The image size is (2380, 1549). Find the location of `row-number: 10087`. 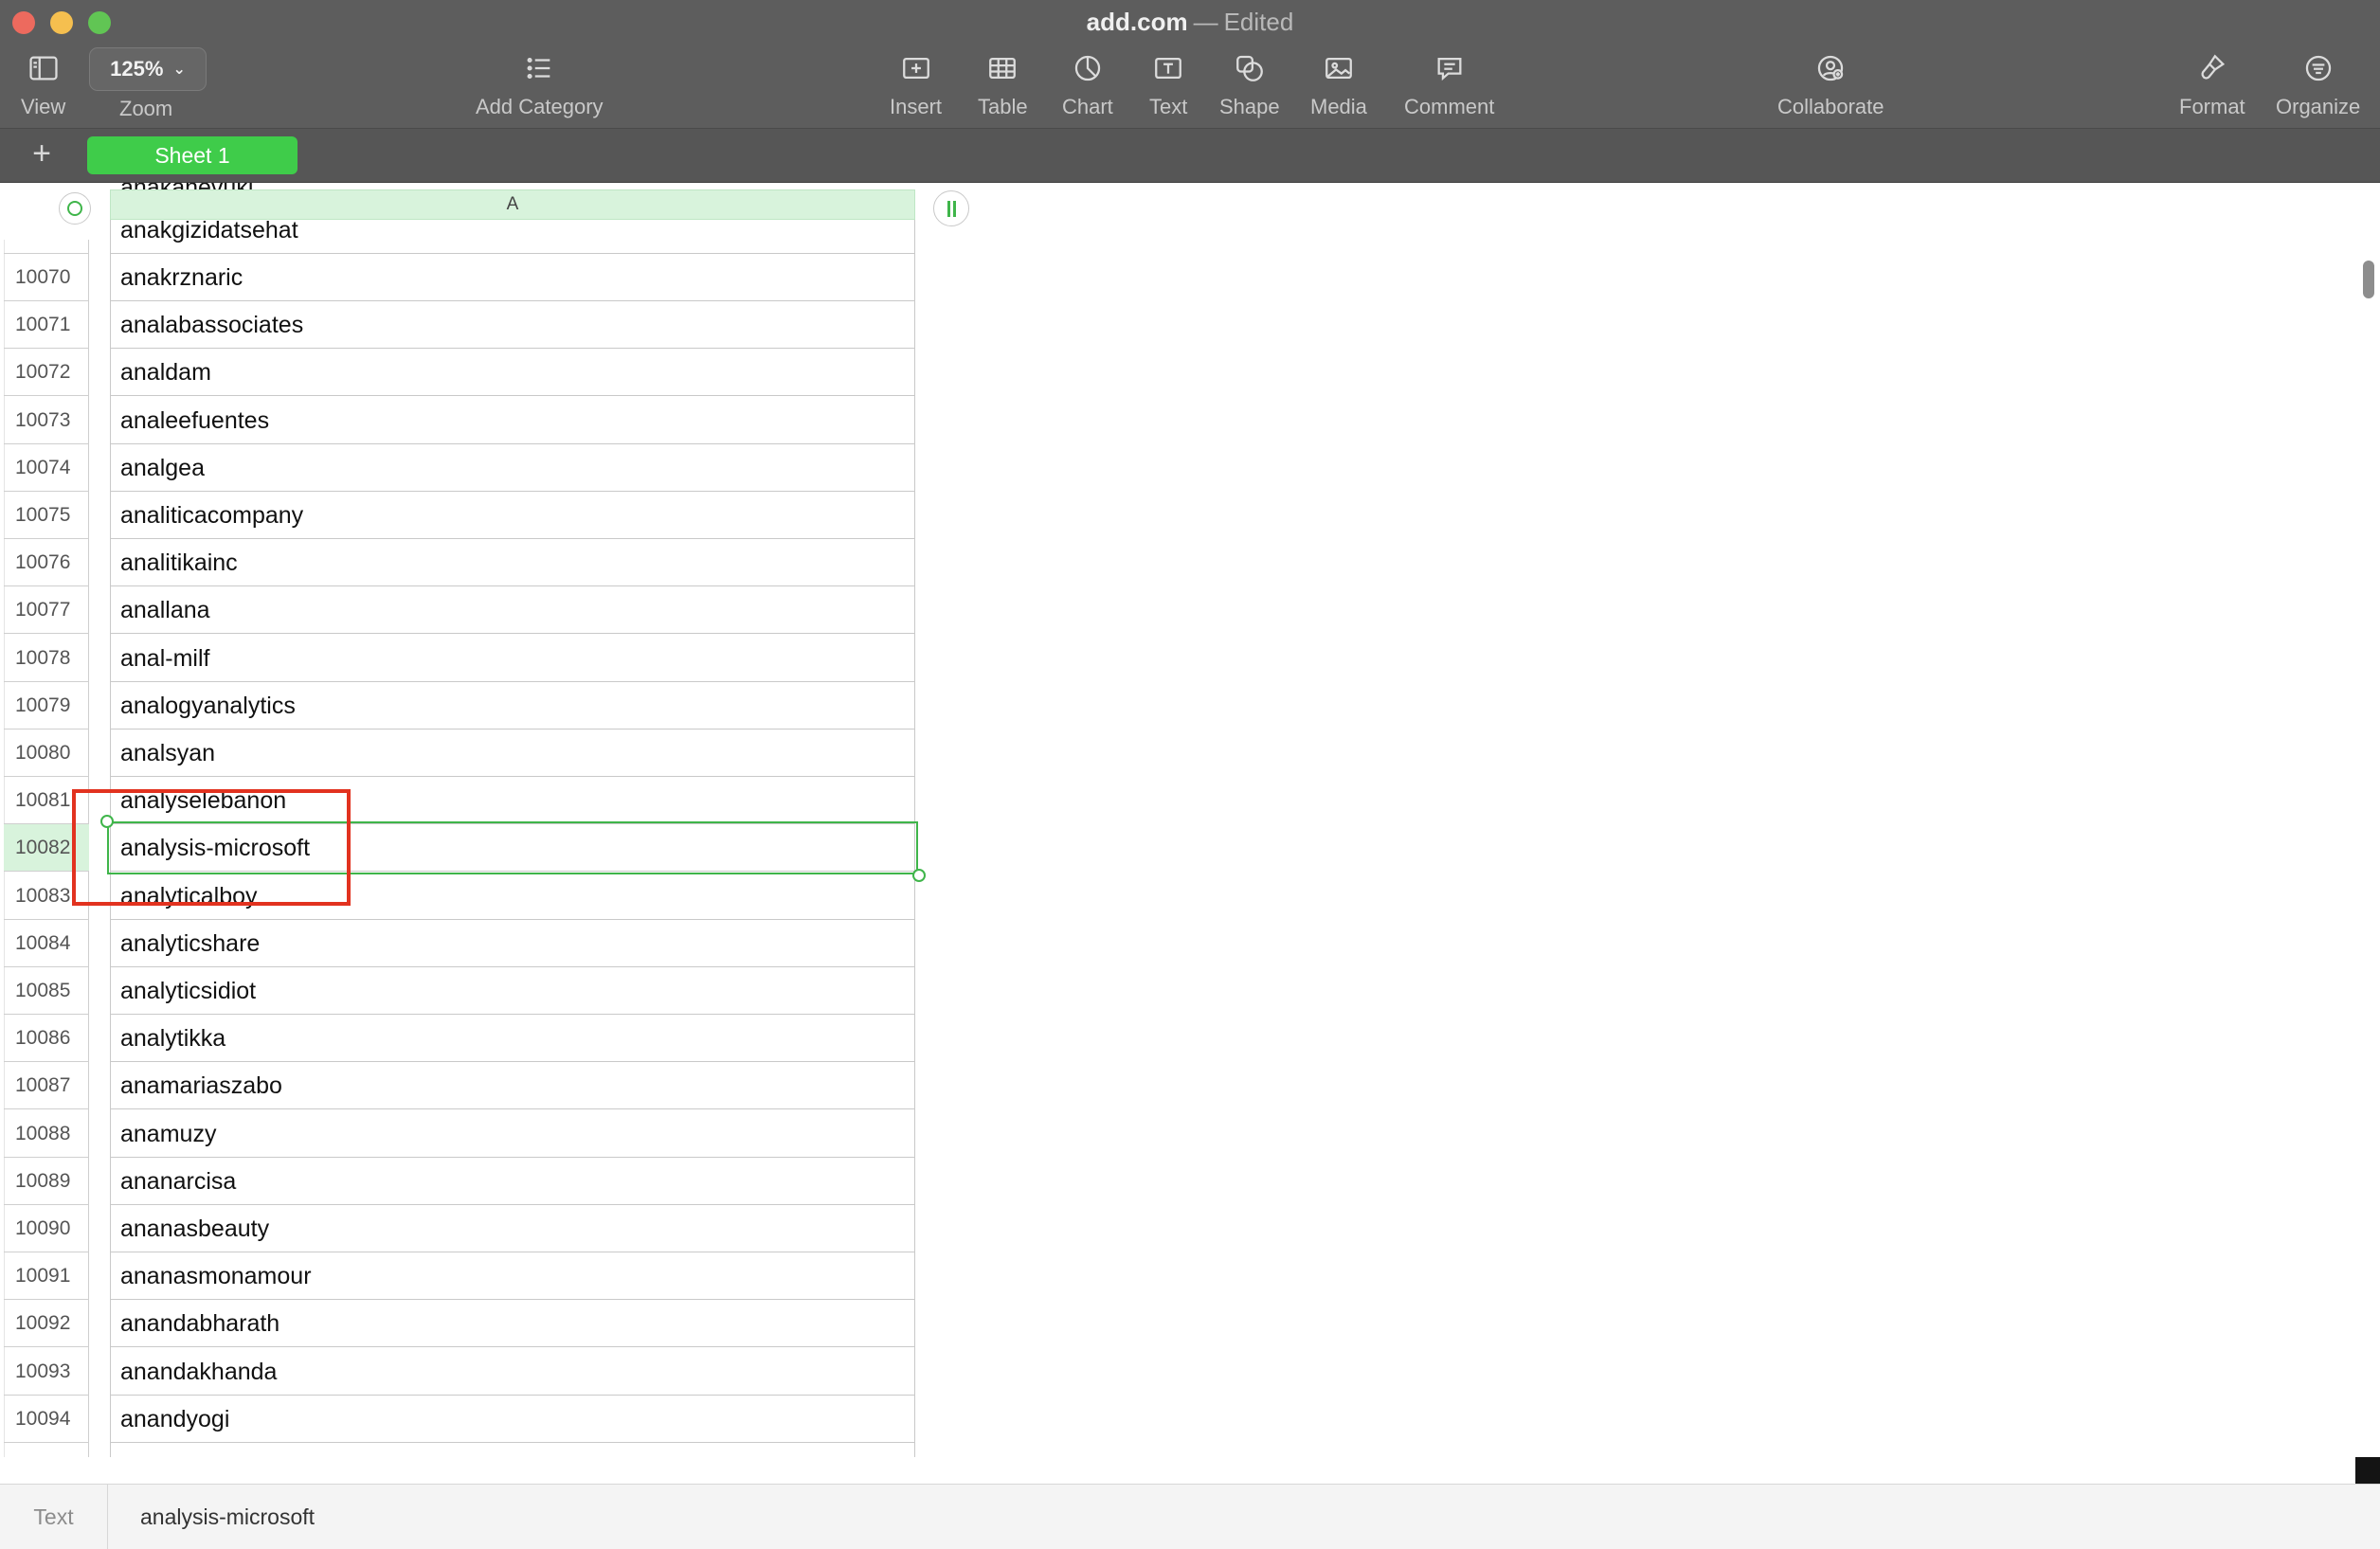

row-number: 10087 is located at coordinates (46, 1086).